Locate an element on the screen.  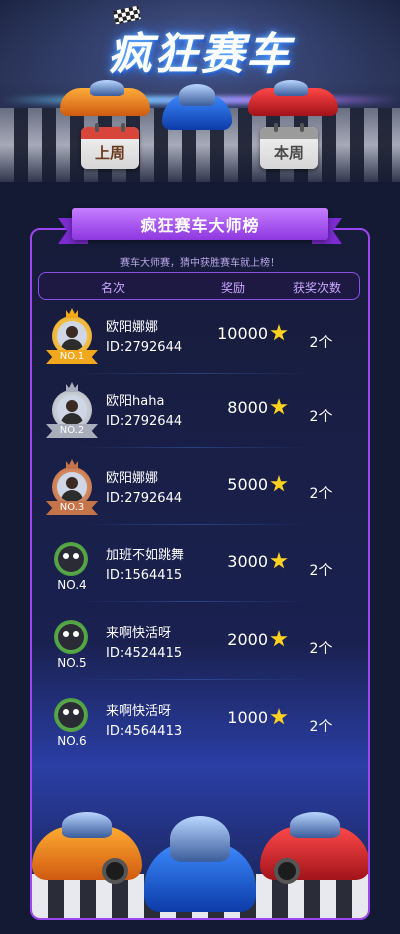
page-title: 疯狂赛车 is located at coordinates (200, 54).